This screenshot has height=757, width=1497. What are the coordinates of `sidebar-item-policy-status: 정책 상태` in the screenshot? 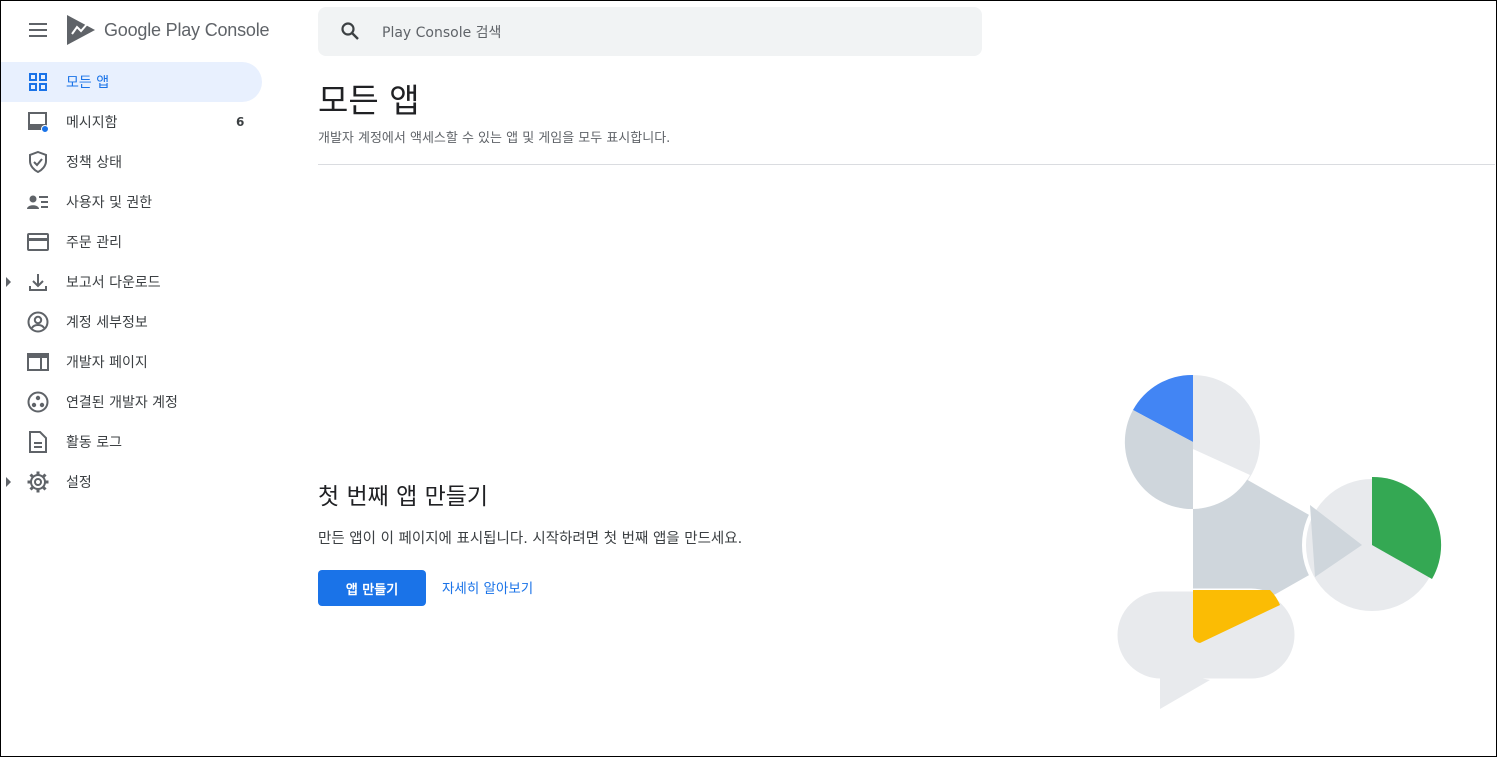 It's located at (131, 162).